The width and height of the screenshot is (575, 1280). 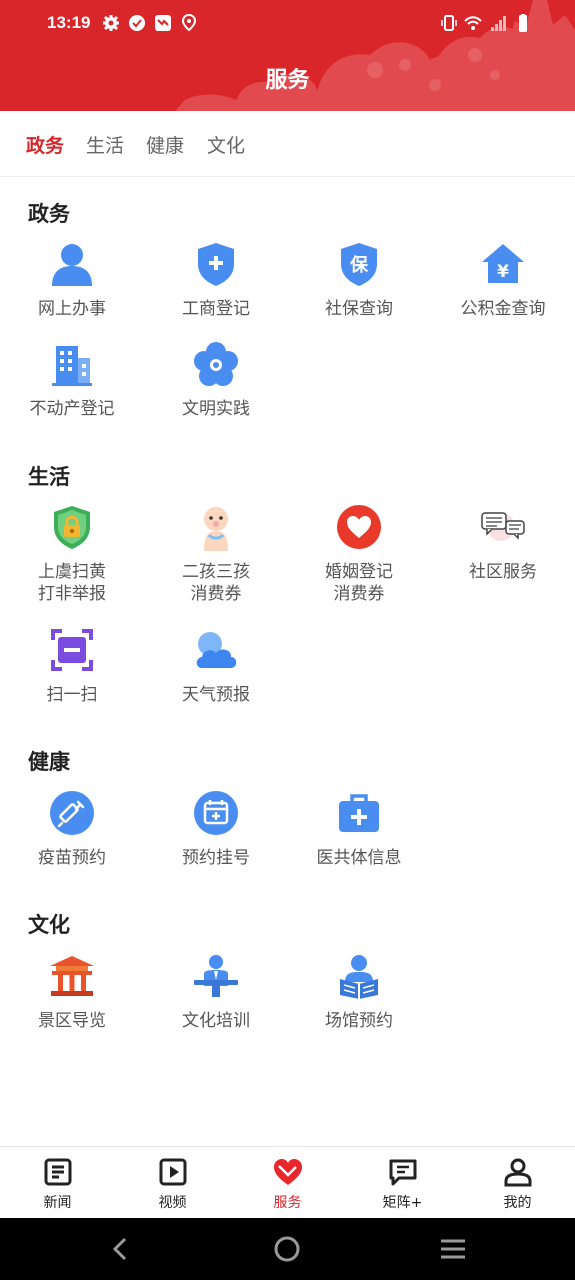 What do you see at coordinates (287, 1172) in the screenshot?
I see `service-heart-icon` at bounding box center [287, 1172].